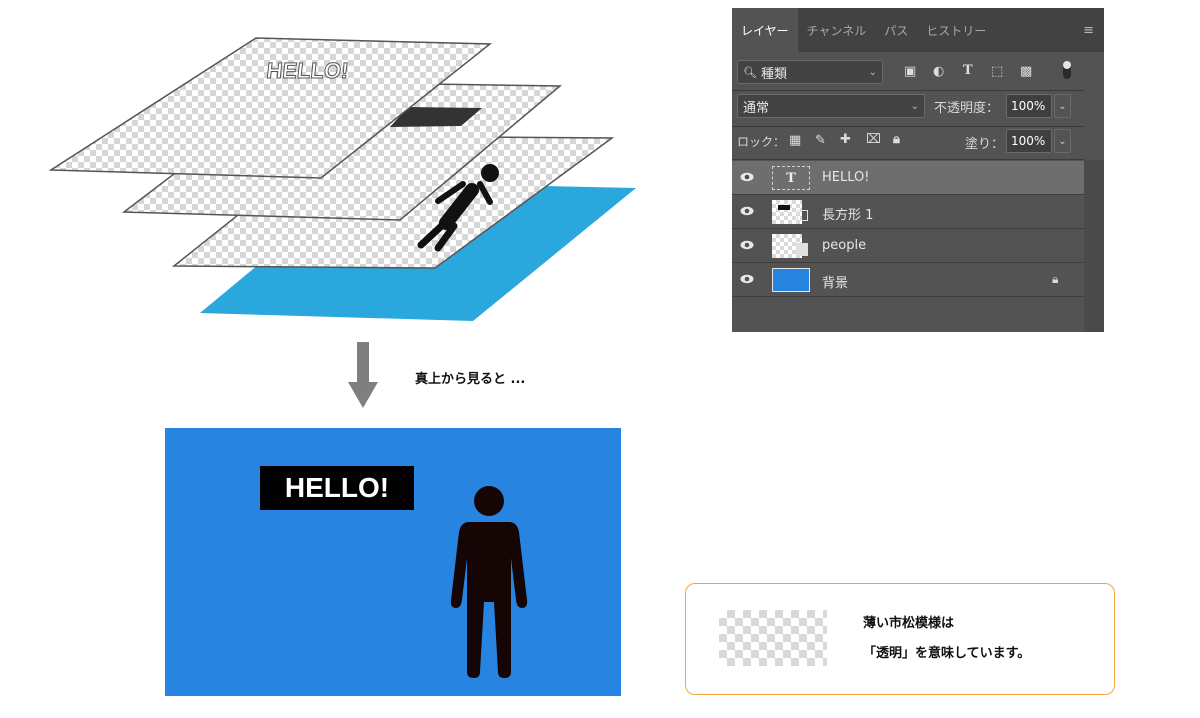 This screenshot has height=718, width=1200. I want to click on layer-name: 長方形 1, so click(848, 215).